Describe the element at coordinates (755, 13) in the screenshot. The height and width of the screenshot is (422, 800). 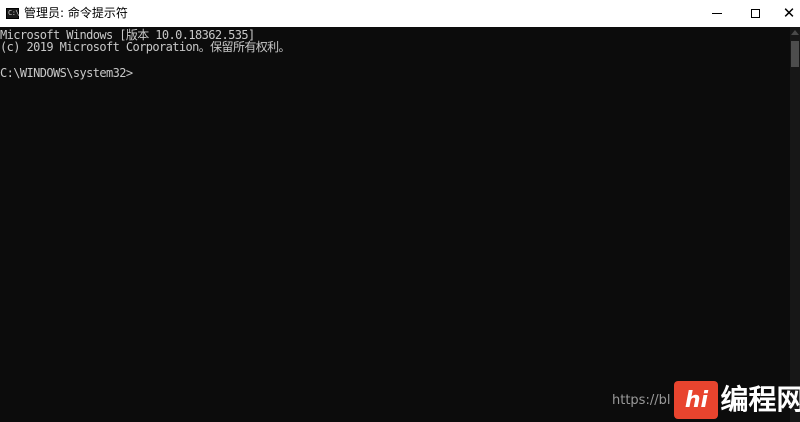
I see `maximize-icon` at that location.